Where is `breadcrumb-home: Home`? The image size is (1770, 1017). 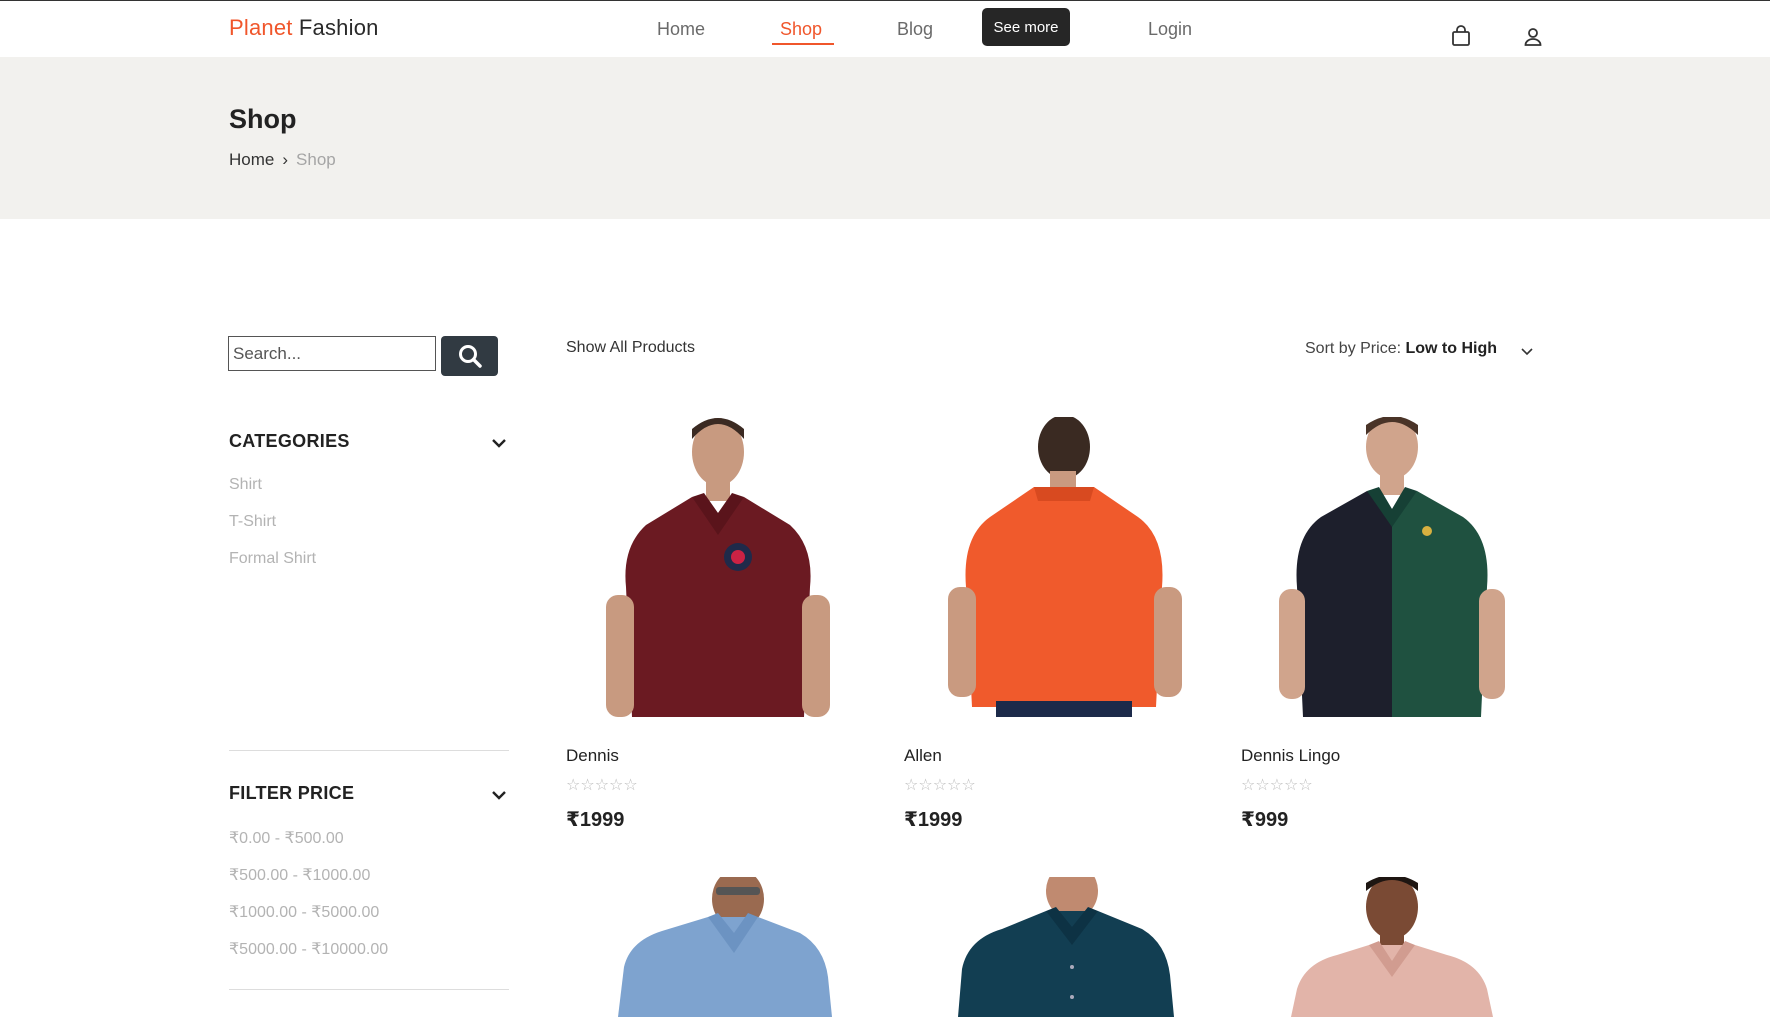 breadcrumb-home: Home is located at coordinates (251, 159).